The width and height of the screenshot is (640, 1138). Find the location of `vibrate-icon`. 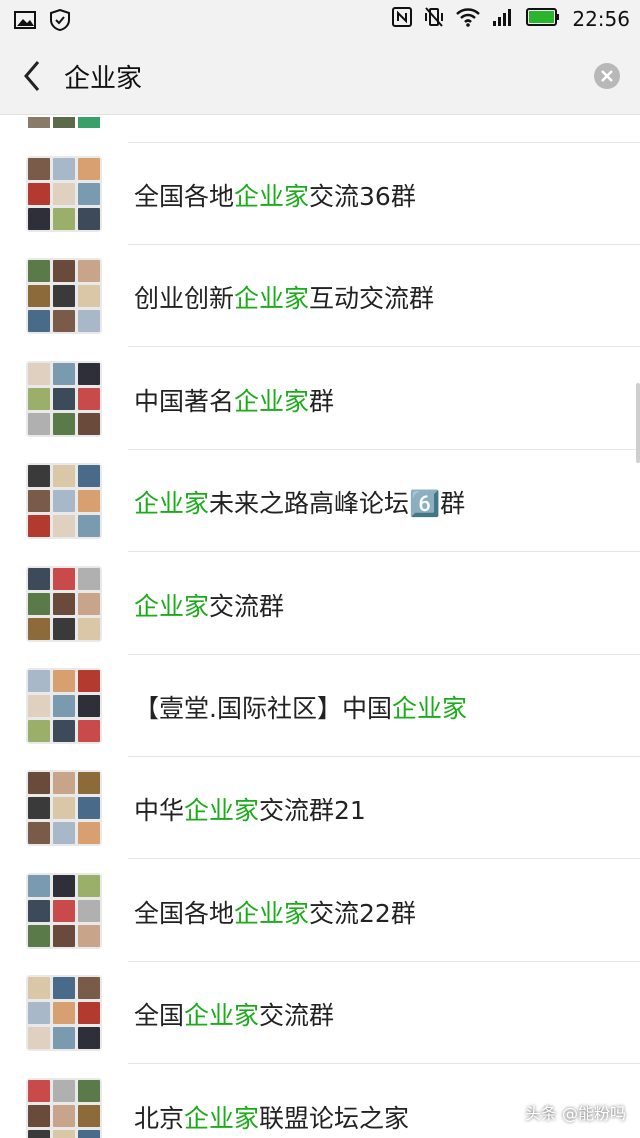

vibrate-icon is located at coordinates (434, 19).